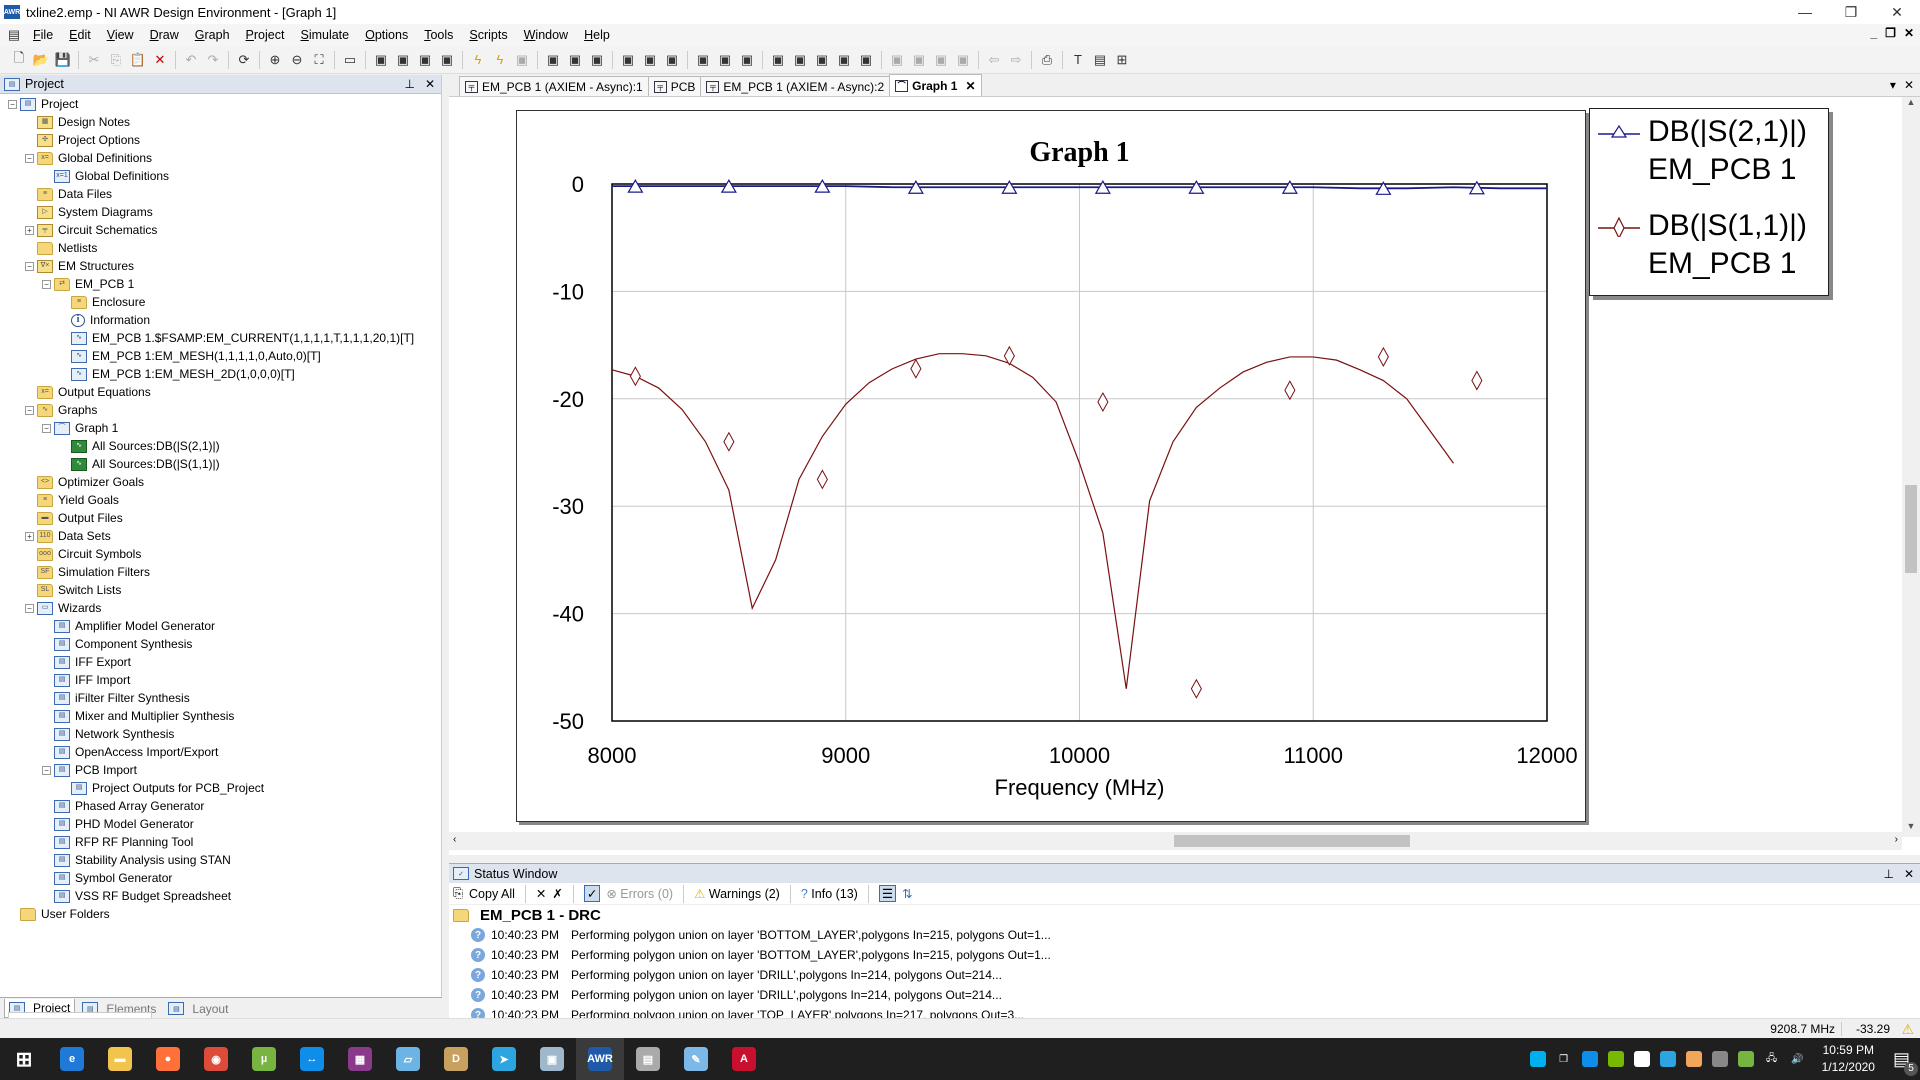 The image size is (1920, 1080). I want to click on tree-item: ▤ Stability Analysis using STAN, so click(220, 860).